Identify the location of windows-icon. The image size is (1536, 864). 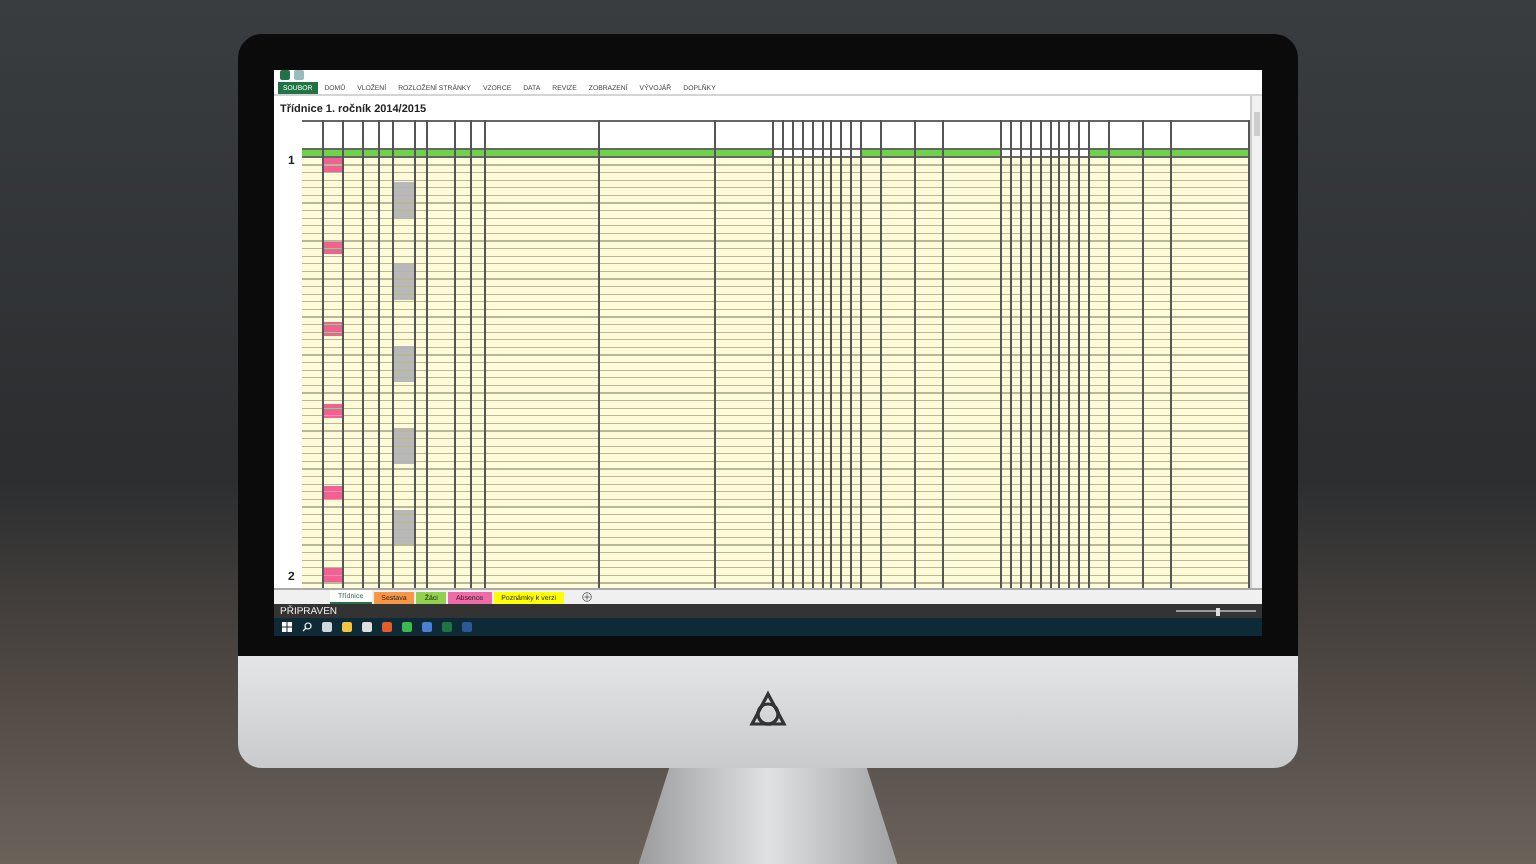
(287, 627).